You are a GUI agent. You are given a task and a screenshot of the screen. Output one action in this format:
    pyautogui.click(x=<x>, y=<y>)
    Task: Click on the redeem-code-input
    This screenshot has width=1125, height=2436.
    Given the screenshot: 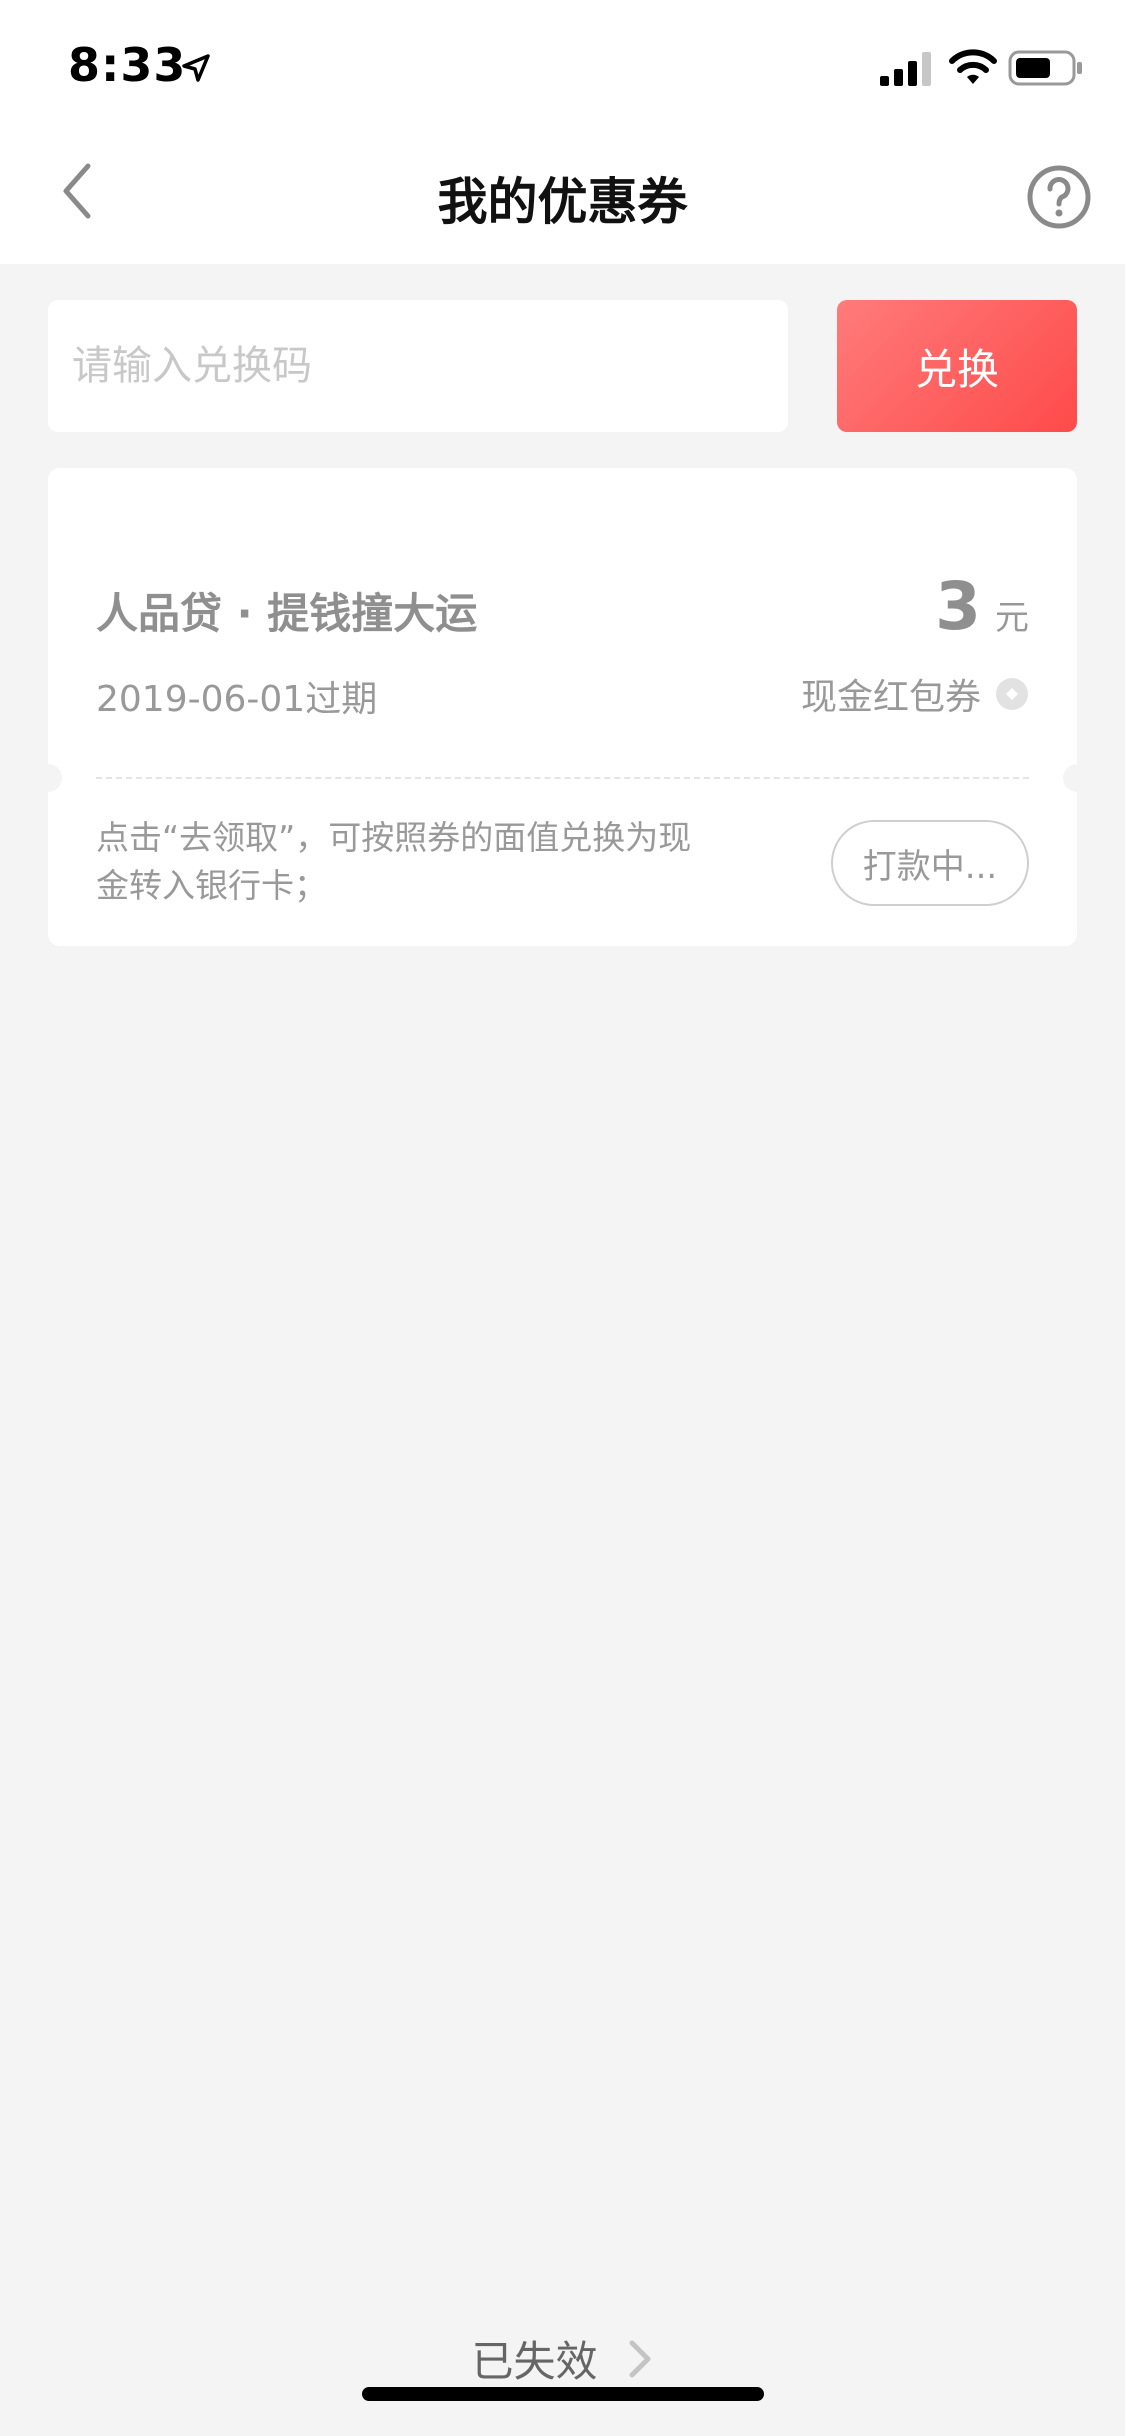 What is the action you would take?
    pyautogui.click(x=418, y=366)
    